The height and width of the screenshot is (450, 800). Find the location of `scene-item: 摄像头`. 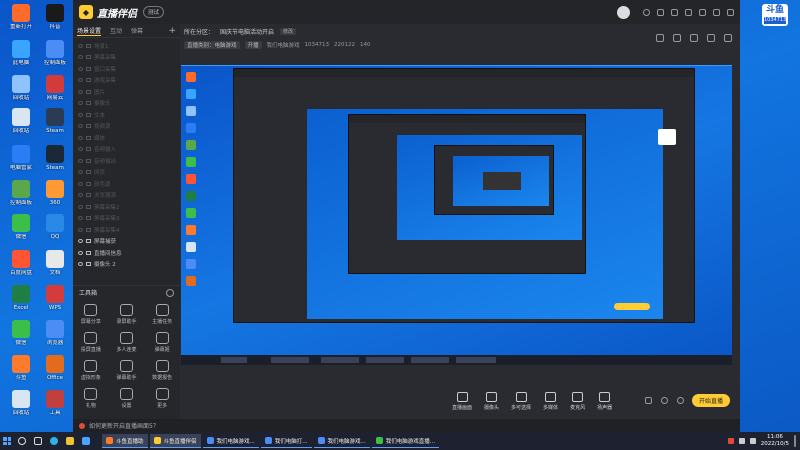

scene-item: 摄像头 is located at coordinates (126, 104).